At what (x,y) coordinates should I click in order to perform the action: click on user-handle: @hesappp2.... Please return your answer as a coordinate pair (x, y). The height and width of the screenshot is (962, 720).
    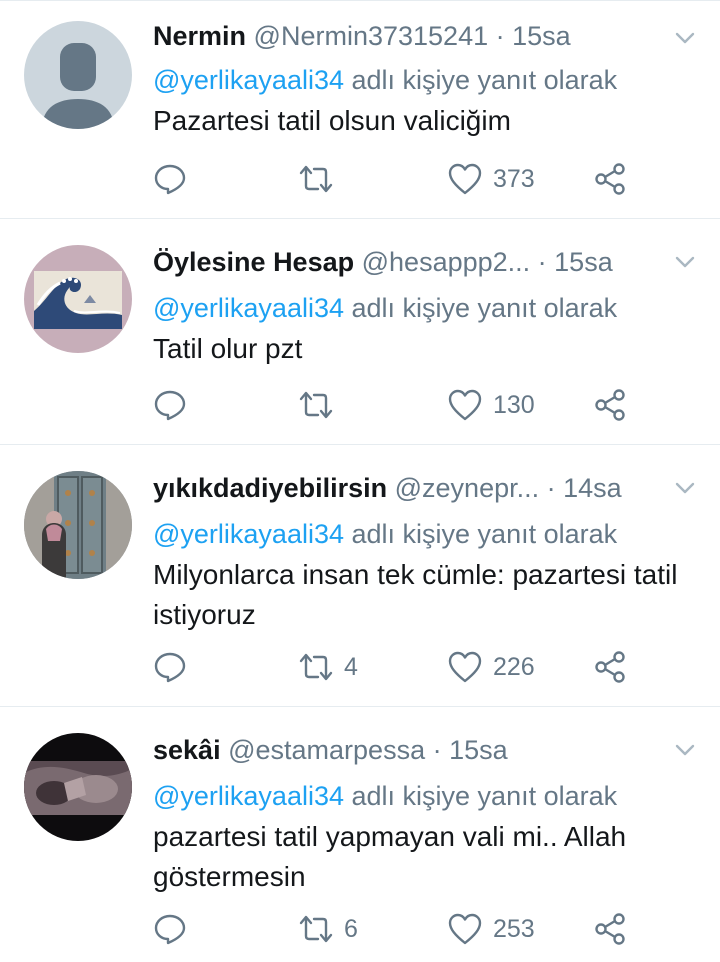
    Looking at the image, I should click on (446, 262).